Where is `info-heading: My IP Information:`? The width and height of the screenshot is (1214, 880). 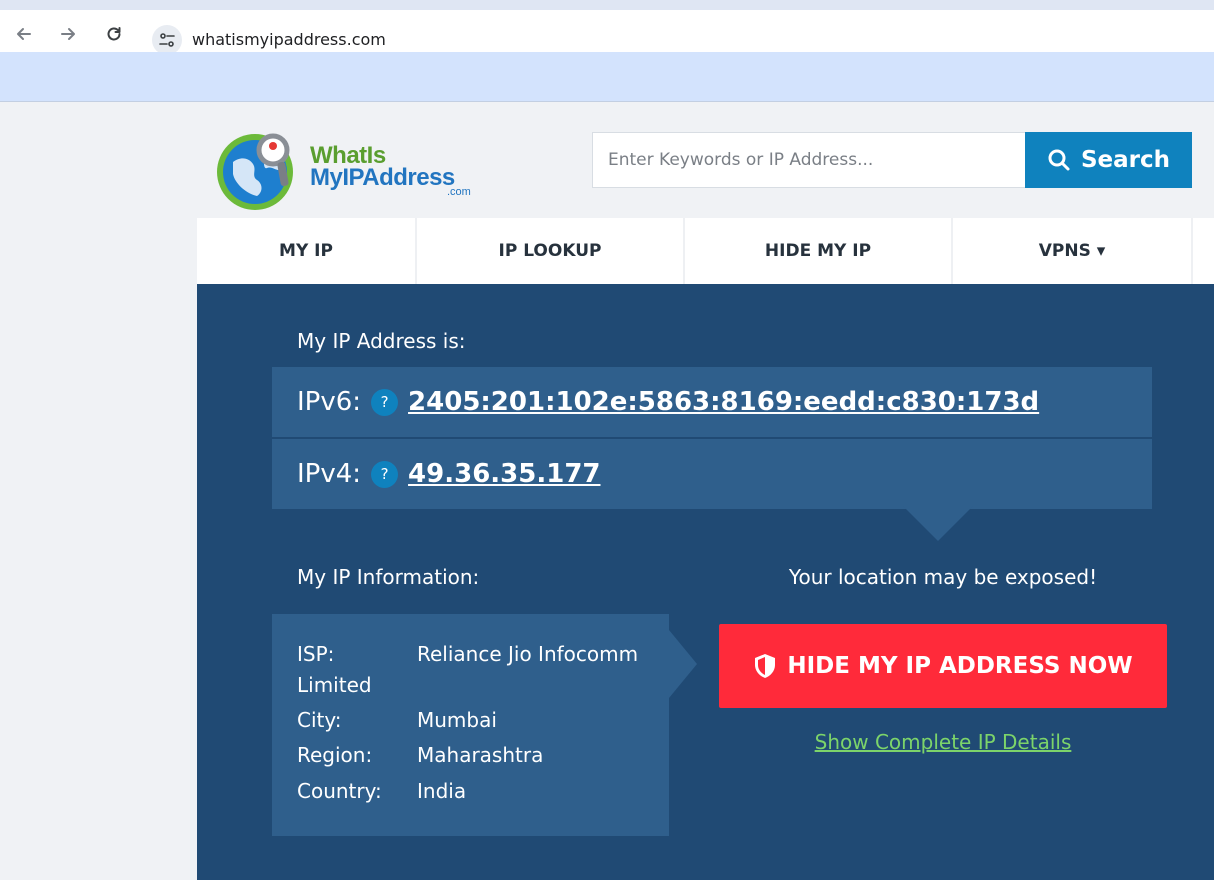
info-heading: My IP Information: is located at coordinates (388, 577).